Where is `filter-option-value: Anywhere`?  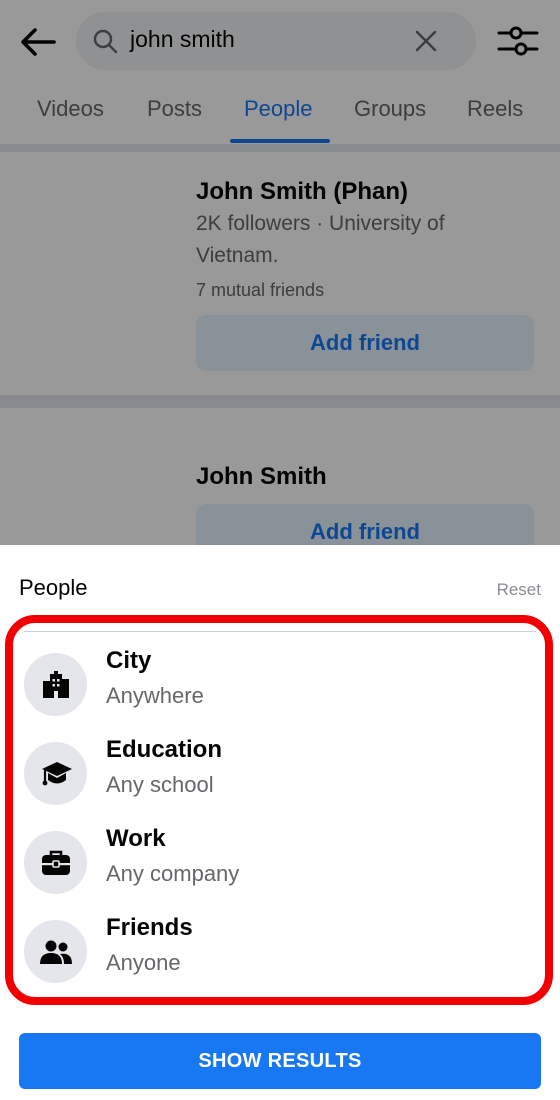
filter-option-value: Anywhere is located at coordinates (155, 695).